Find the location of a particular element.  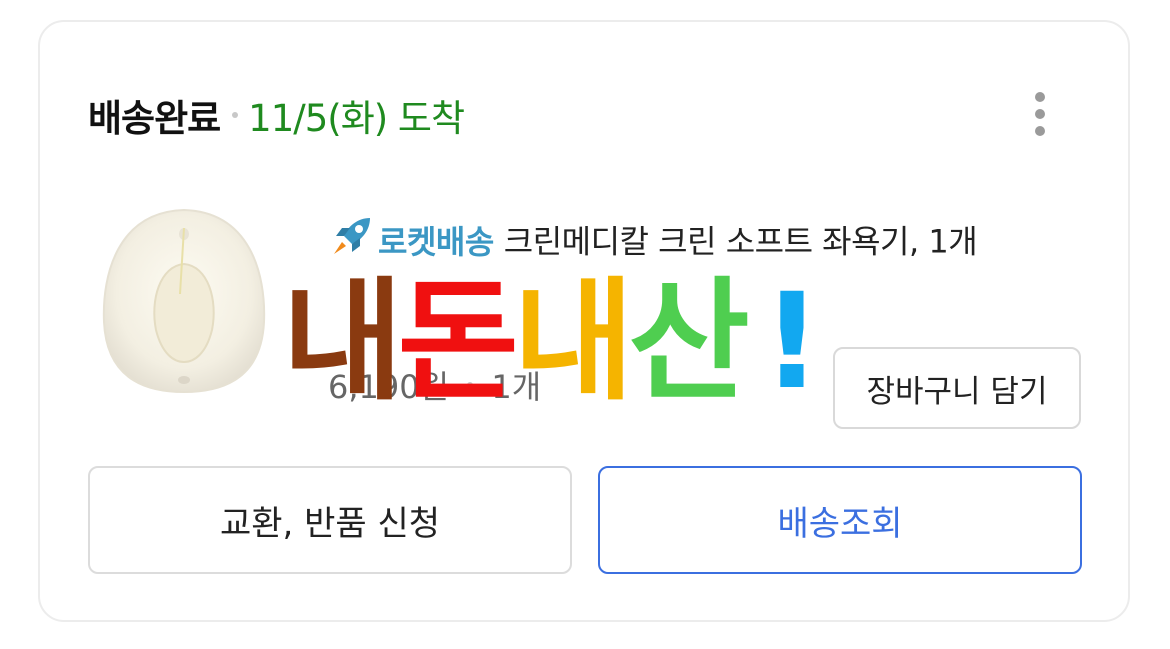

sitz-bath-icon is located at coordinates (184, 301).